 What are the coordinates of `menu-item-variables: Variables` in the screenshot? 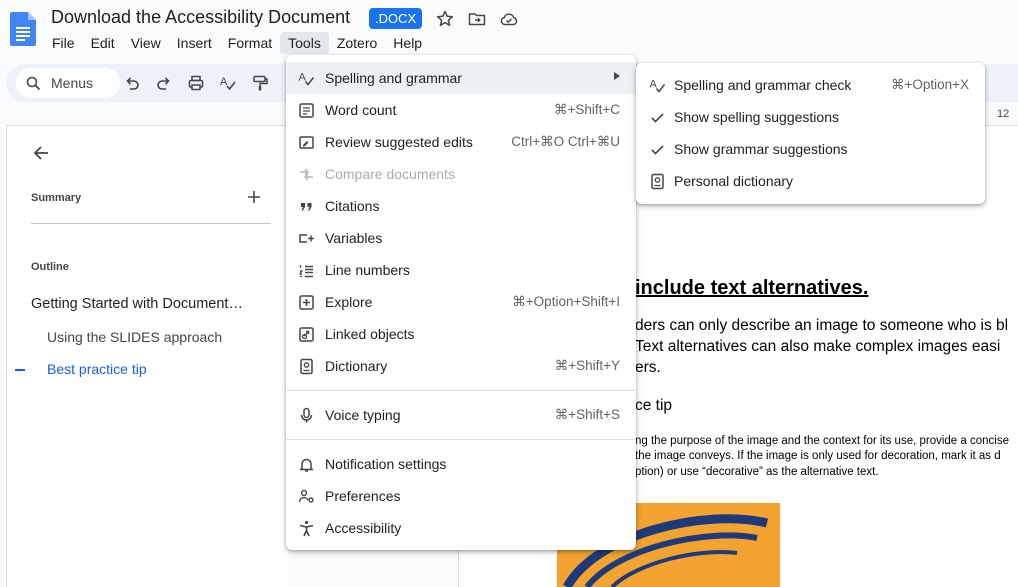 It's located at (461, 238).